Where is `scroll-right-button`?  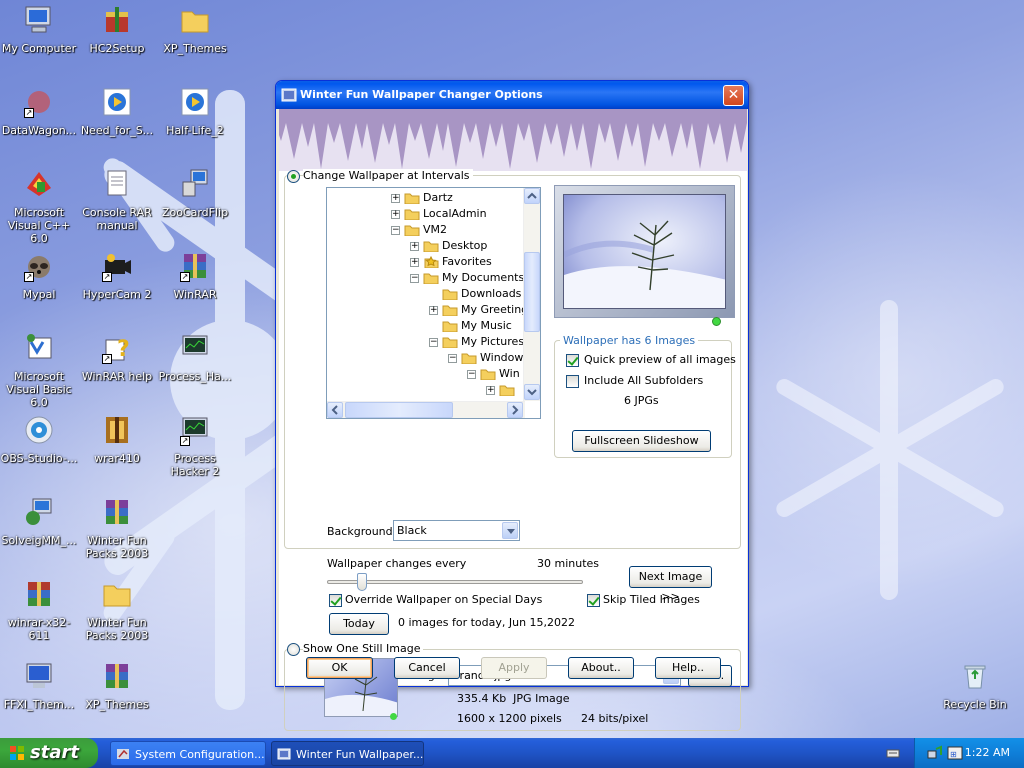 scroll-right-button is located at coordinates (515, 410).